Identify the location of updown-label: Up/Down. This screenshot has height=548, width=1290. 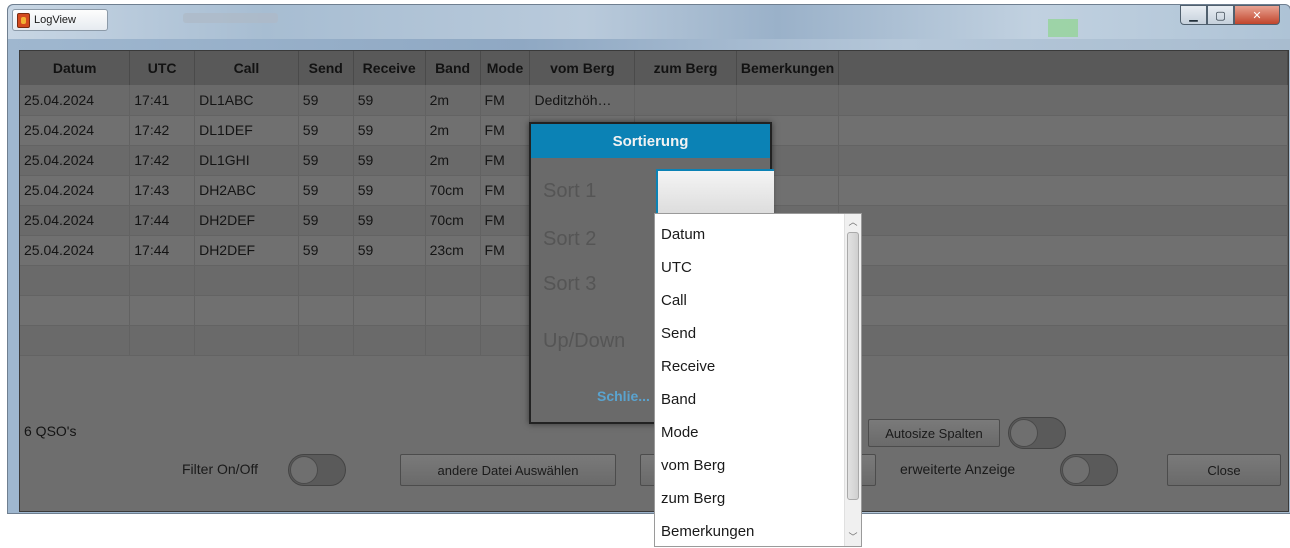
(584, 341).